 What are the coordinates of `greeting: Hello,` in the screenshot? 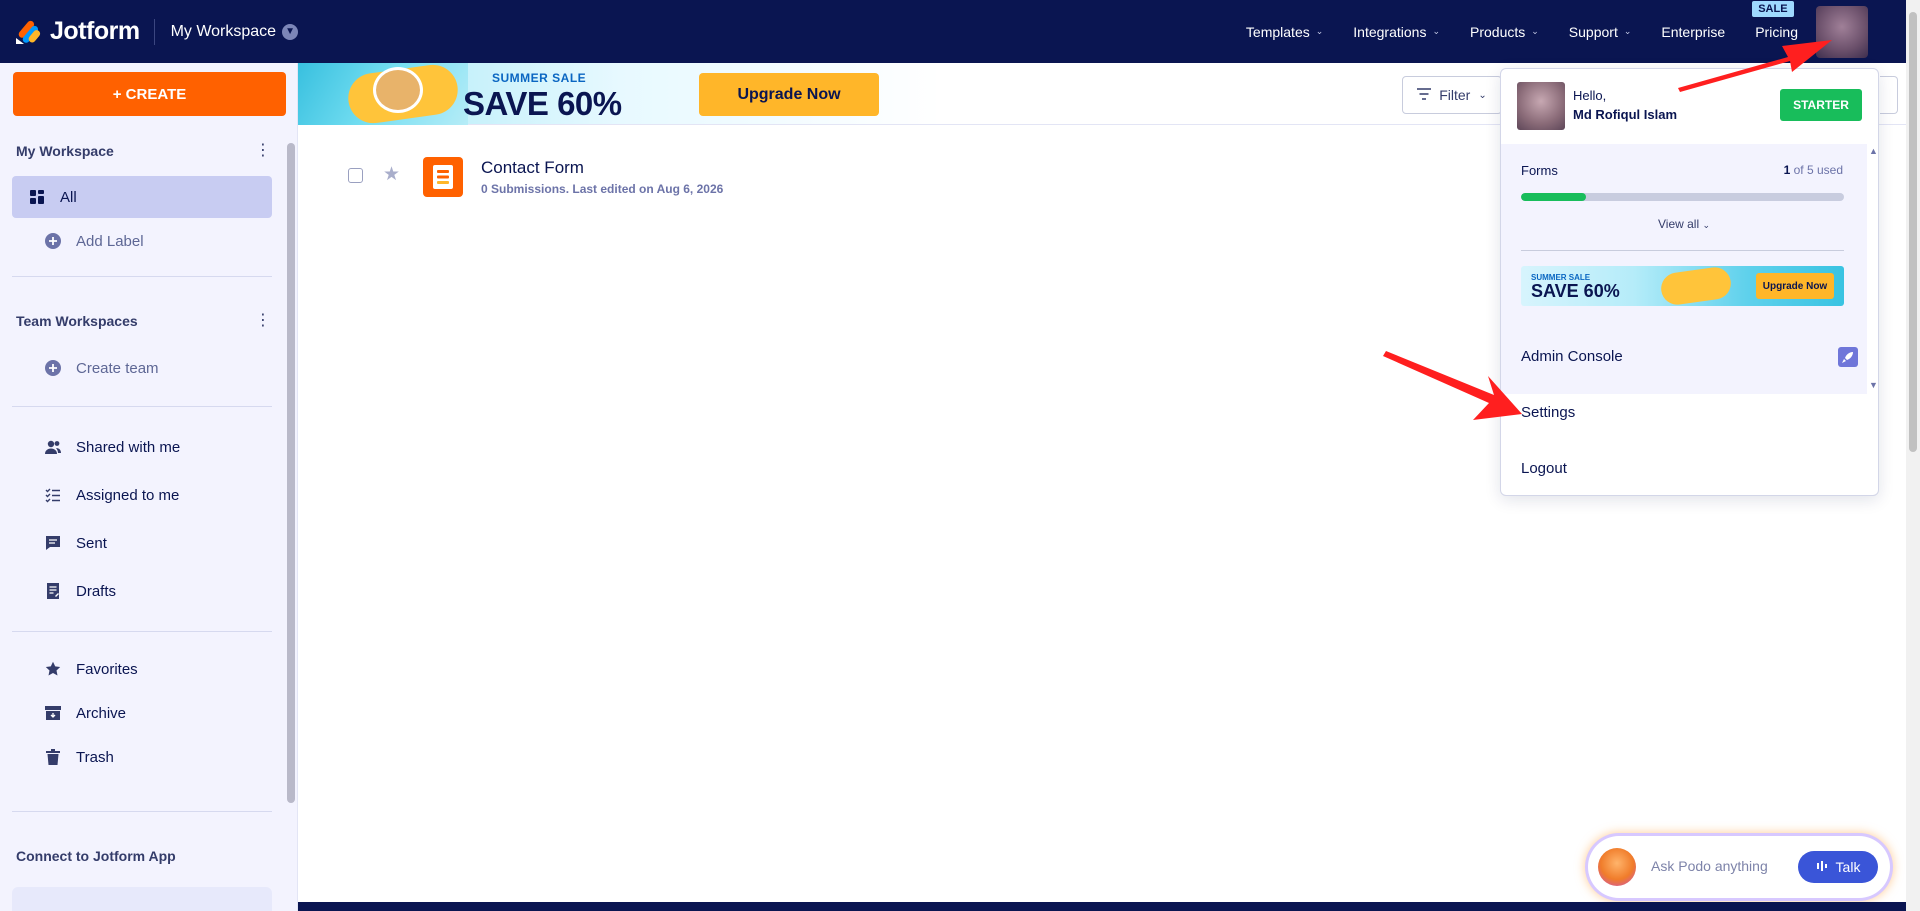 It's located at (1590, 95).